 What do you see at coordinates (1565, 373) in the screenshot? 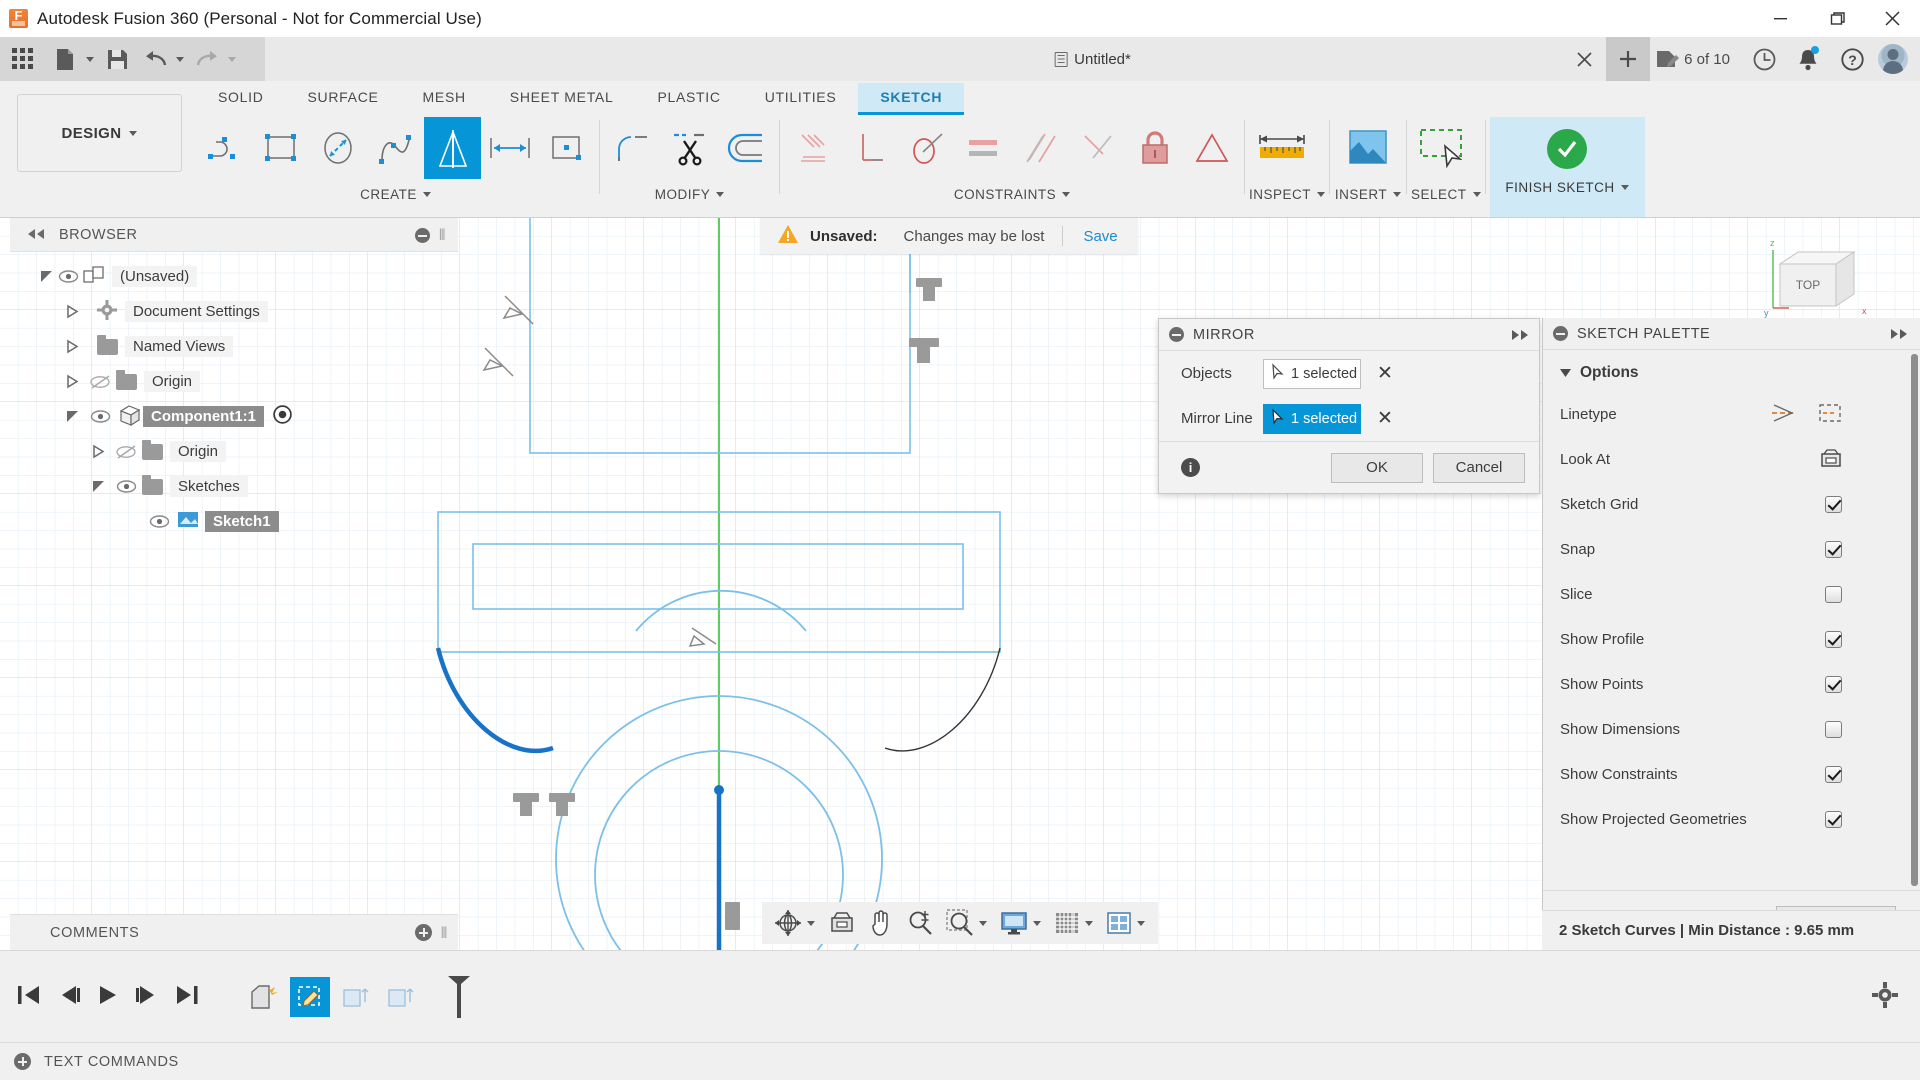
I see `triangle-down-icon` at bounding box center [1565, 373].